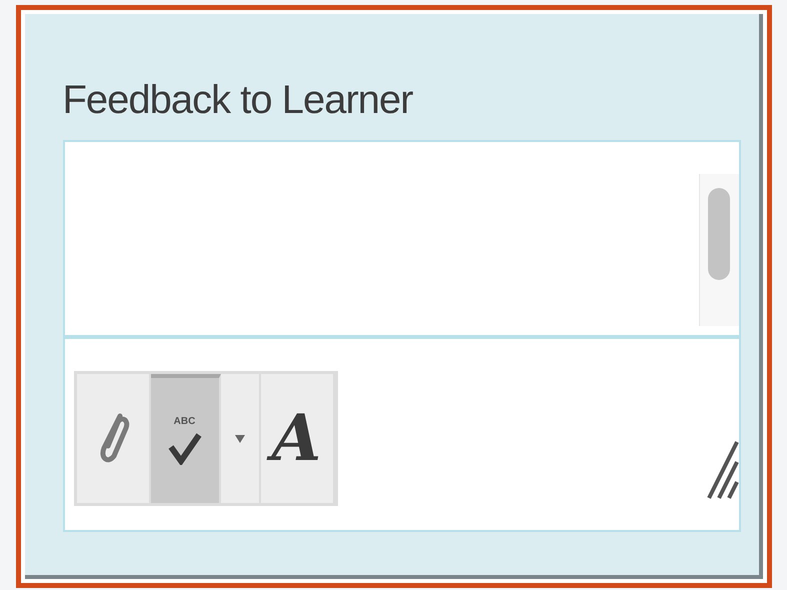 The width and height of the screenshot is (787, 590). I want to click on dropdown-button, so click(240, 438).